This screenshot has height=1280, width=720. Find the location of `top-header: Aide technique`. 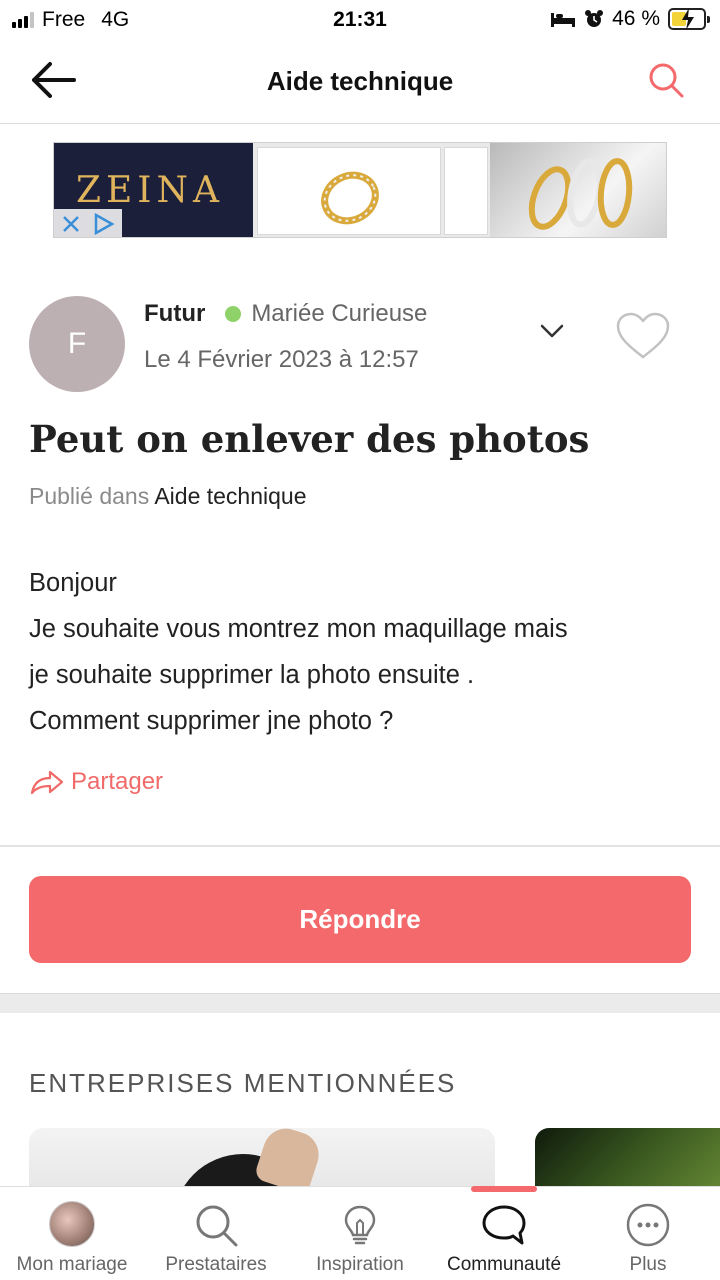

top-header: Aide technique is located at coordinates (360, 82).